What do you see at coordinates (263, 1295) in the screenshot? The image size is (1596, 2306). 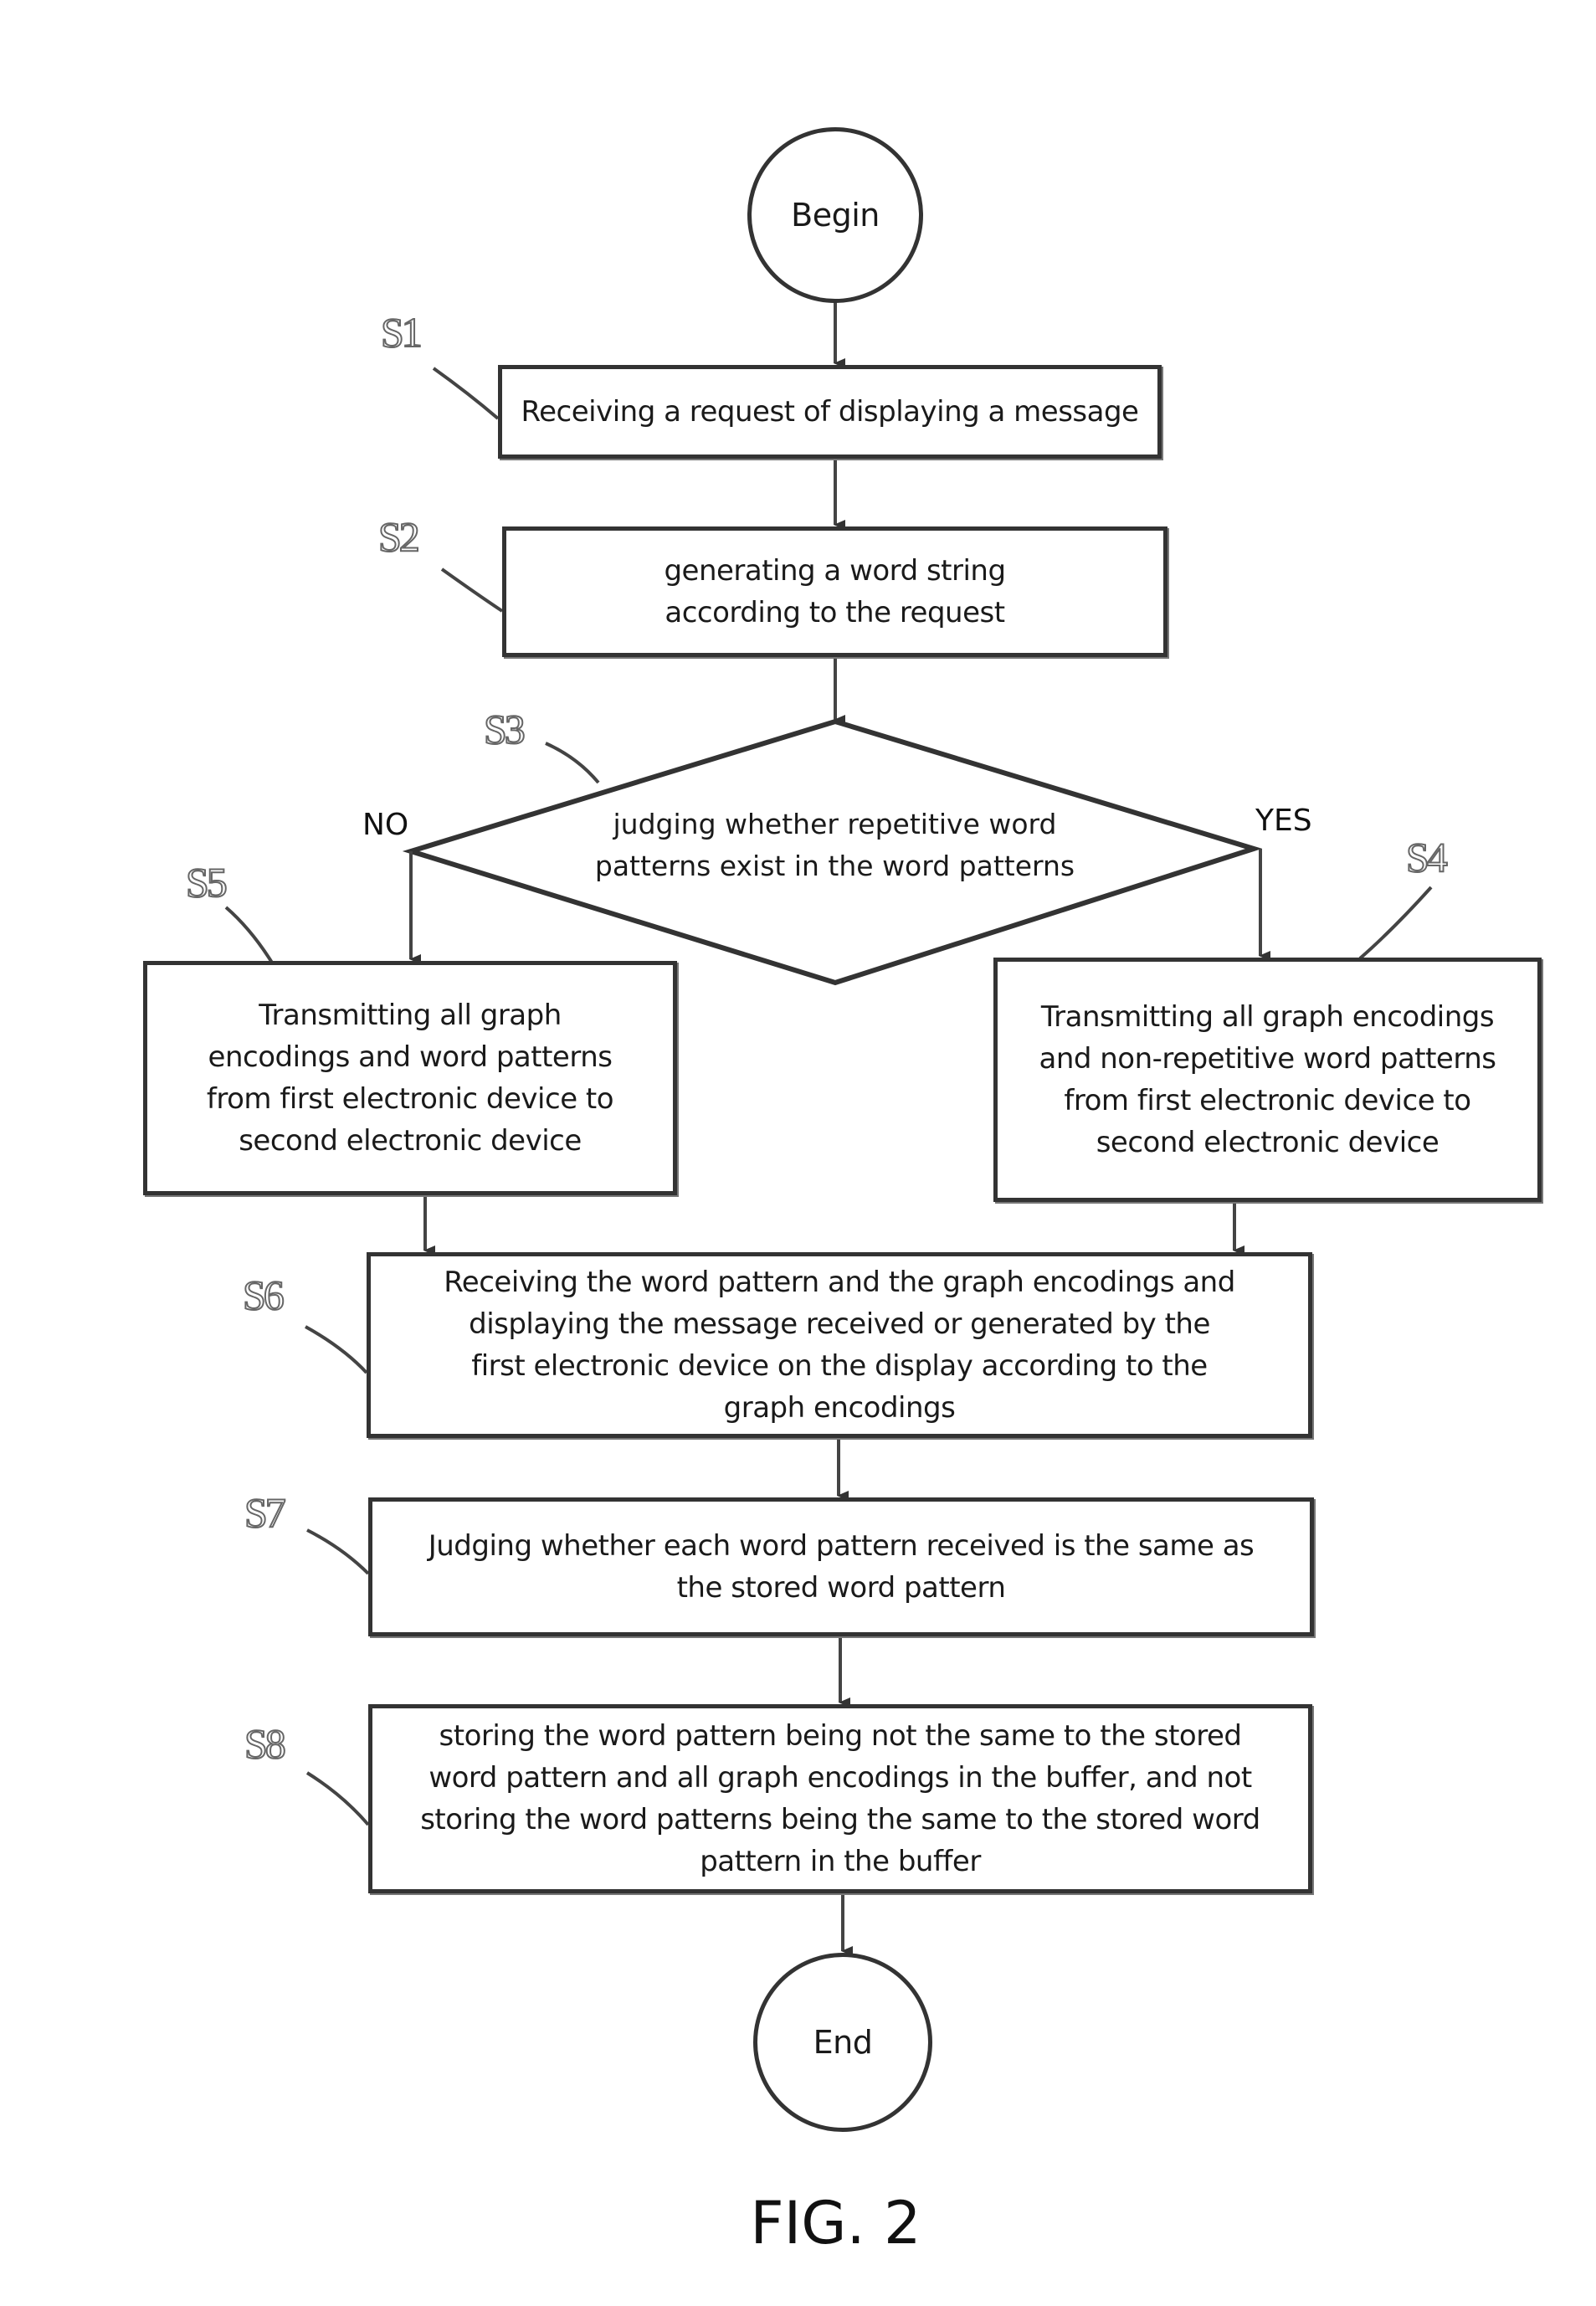 I see `step-s6-label: S6` at bounding box center [263, 1295].